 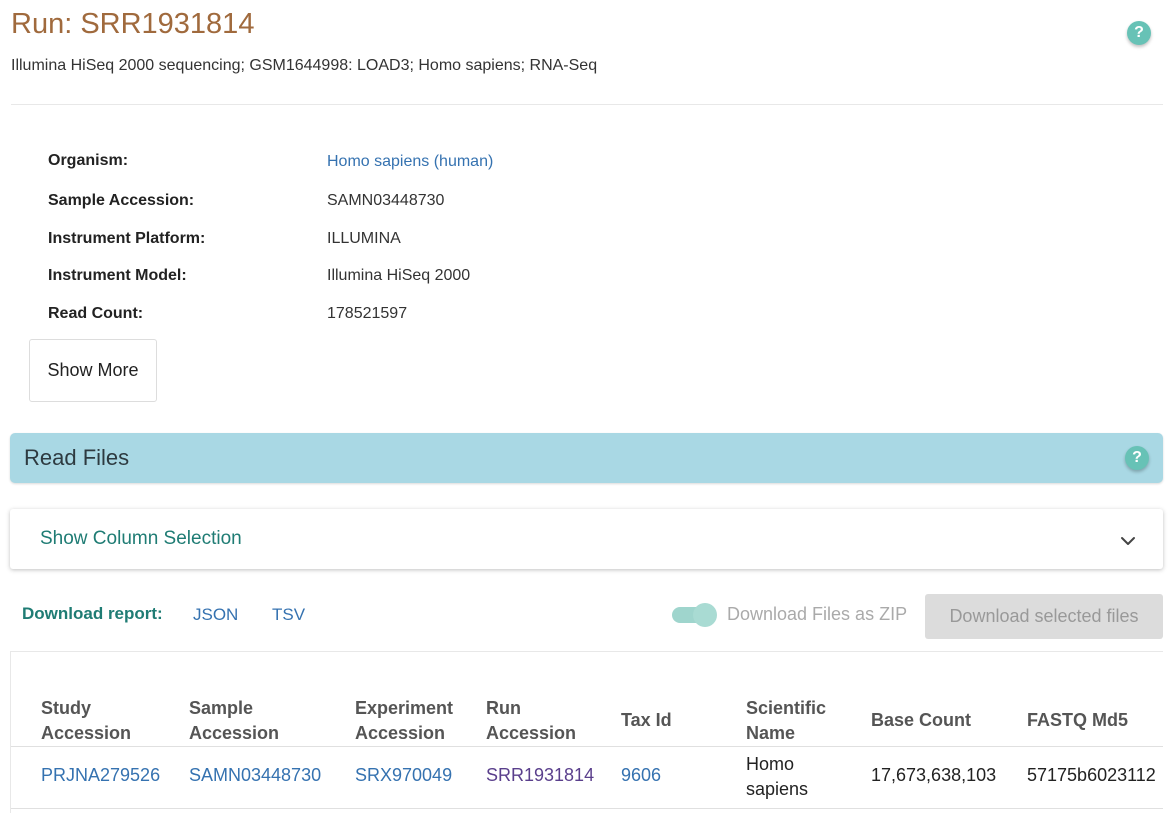 What do you see at coordinates (934, 775) in the screenshot?
I see `base-count-cell: 17,673,638,103` at bounding box center [934, 775].